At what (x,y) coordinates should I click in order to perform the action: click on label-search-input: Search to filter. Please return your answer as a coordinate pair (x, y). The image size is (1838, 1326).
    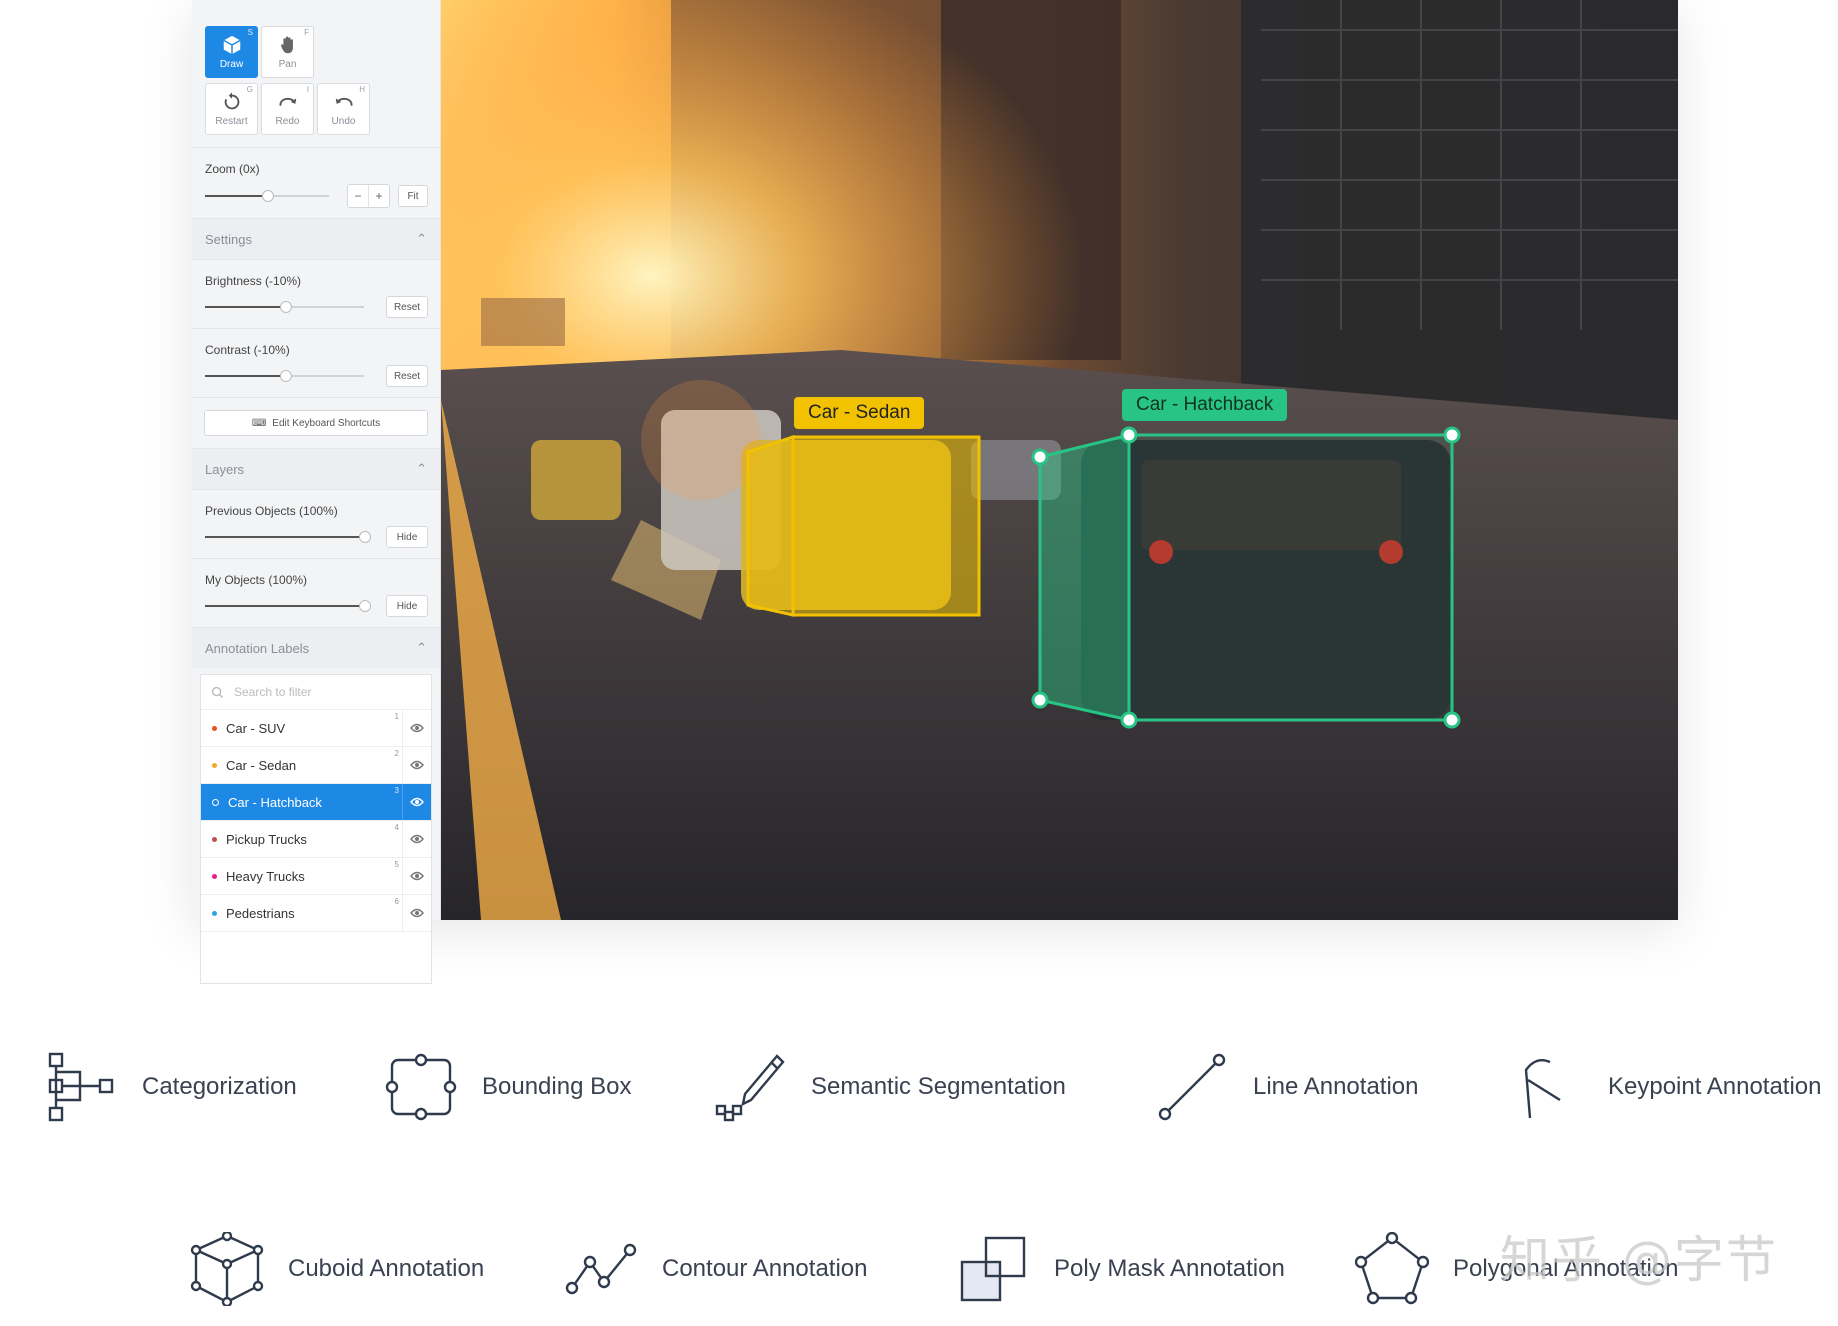
    Looking at the image, I should click on (316, 692).